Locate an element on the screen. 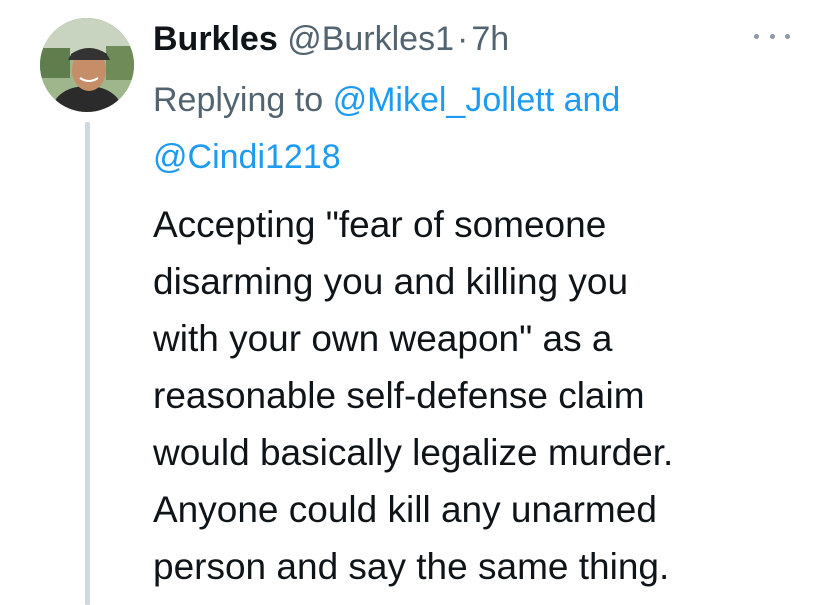  display-name: Burkles is located at coordinates (215, 39).